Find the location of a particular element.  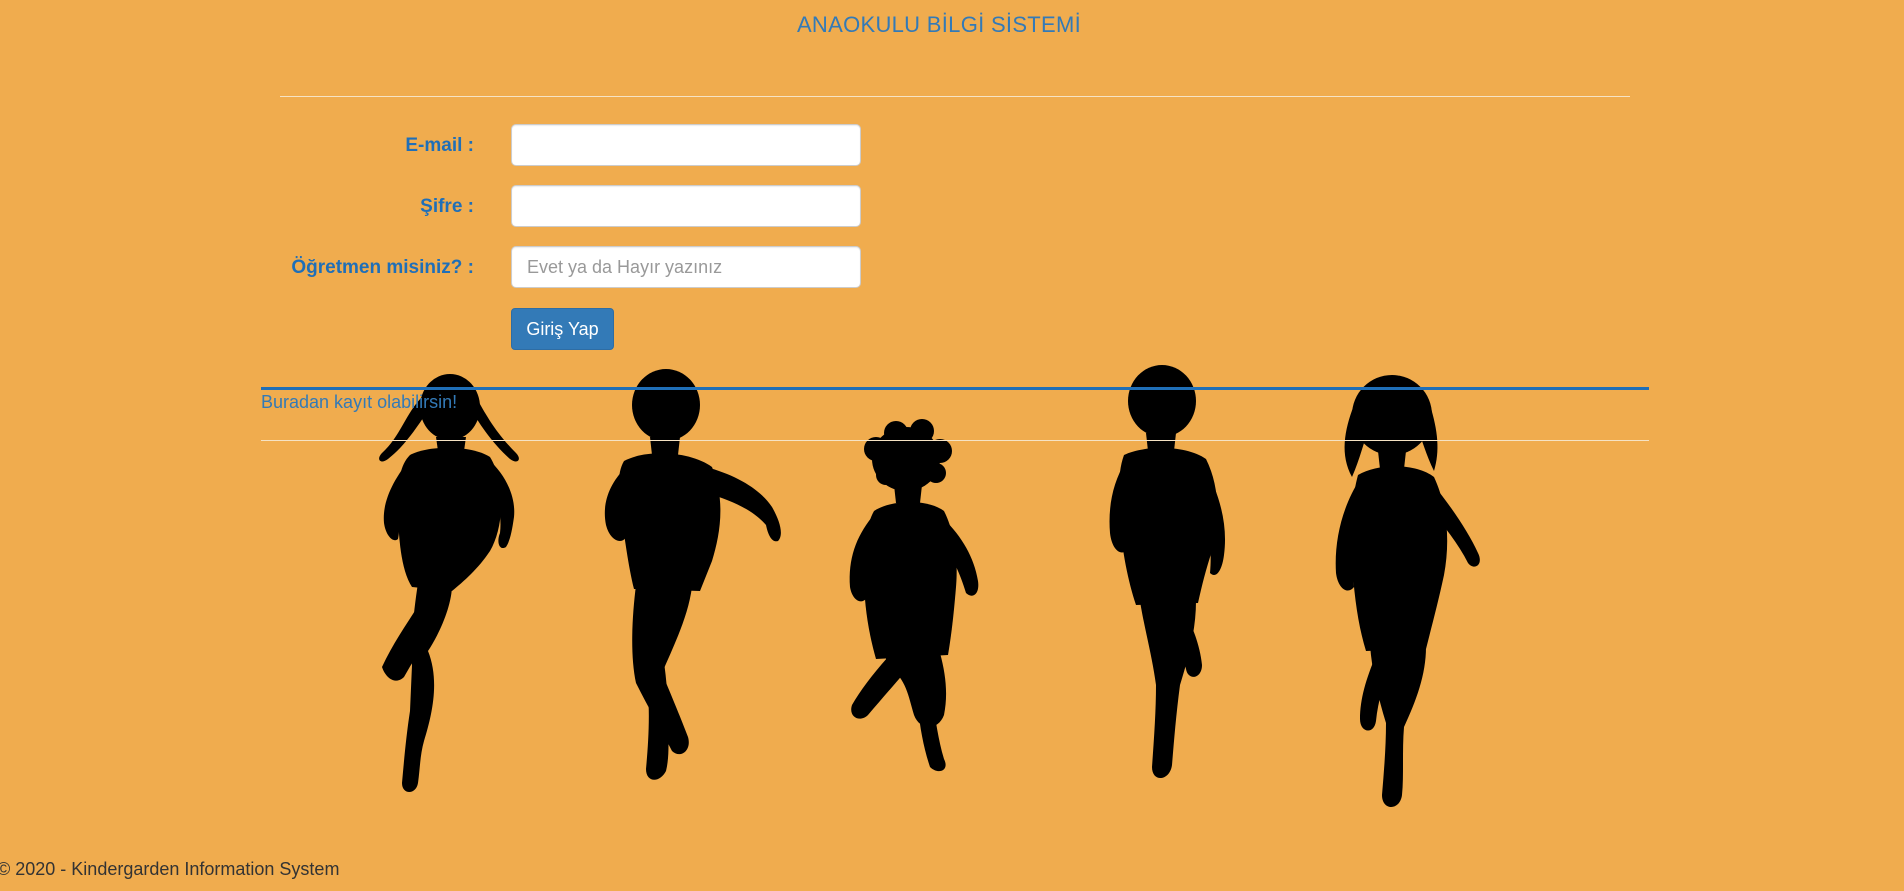

teacher-field is located at coordinates (686, 267).